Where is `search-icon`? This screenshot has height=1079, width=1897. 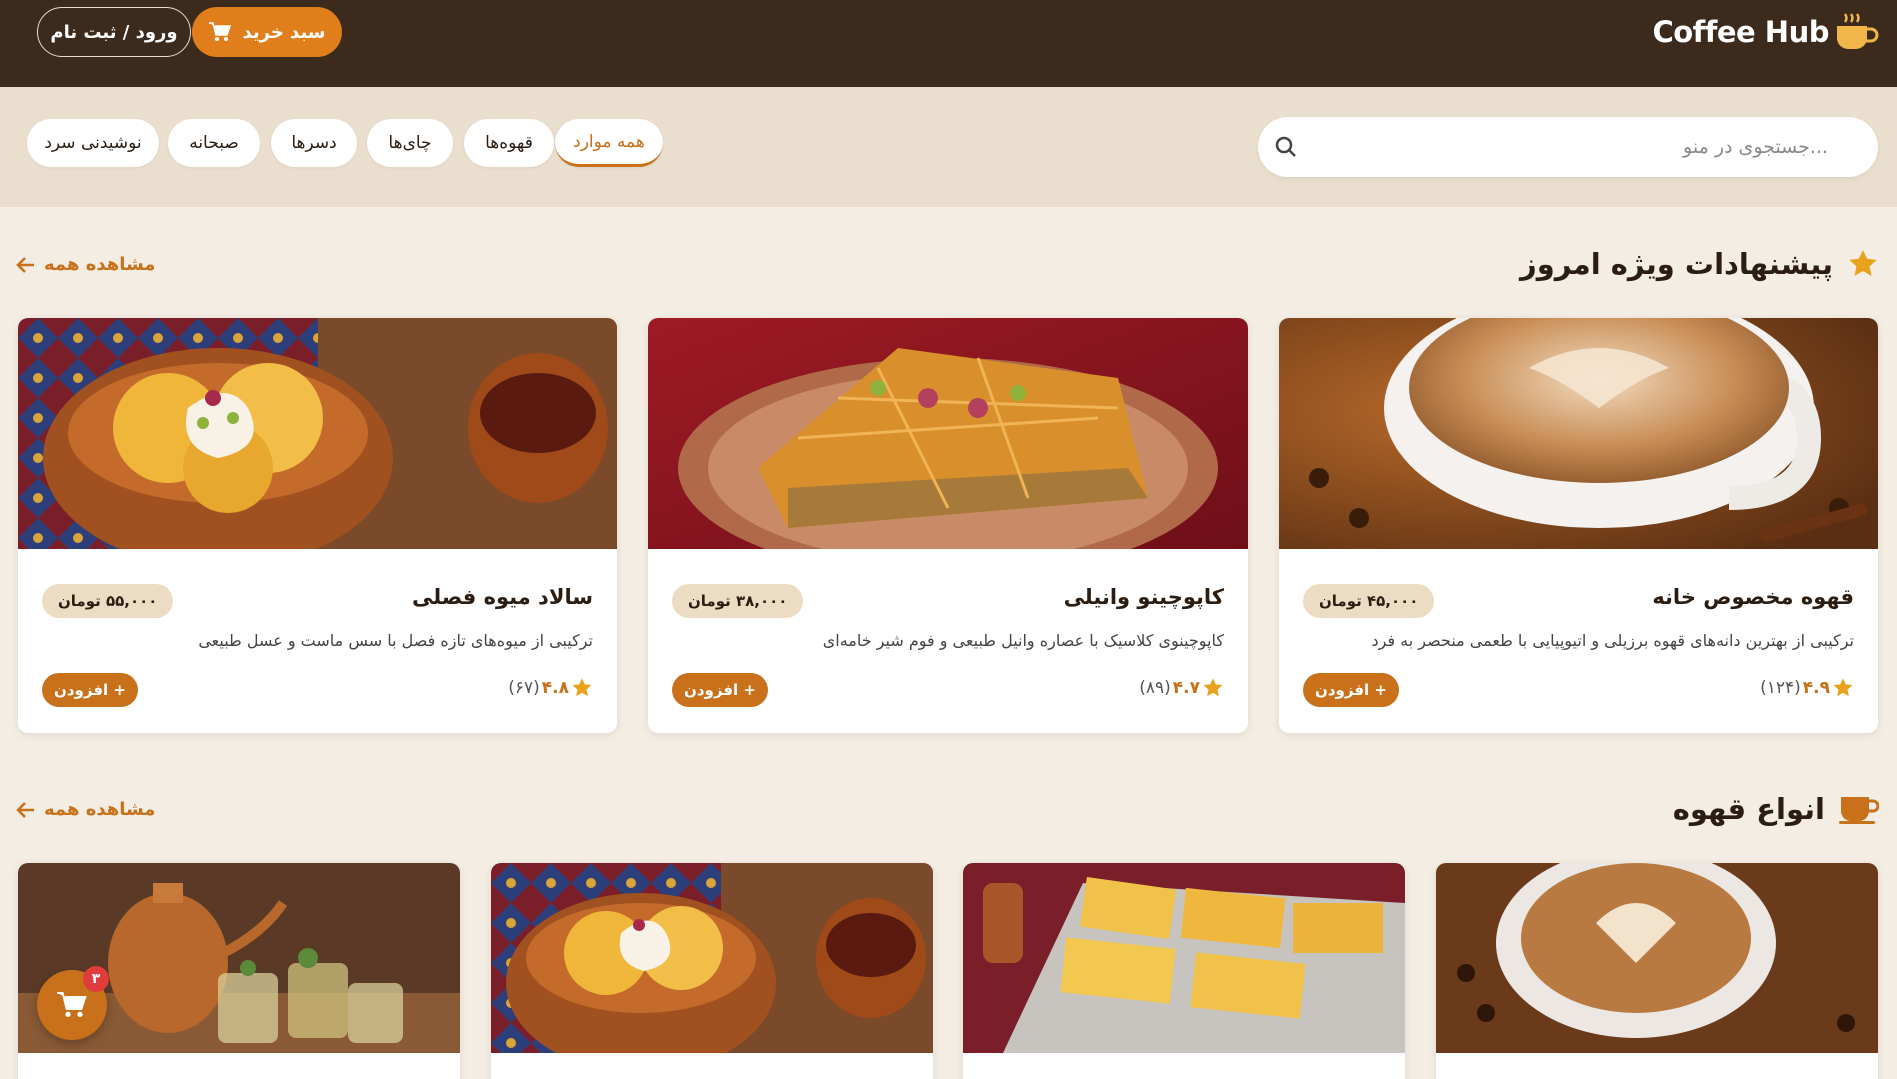 search-icon is located at coordinates (1286, 147).